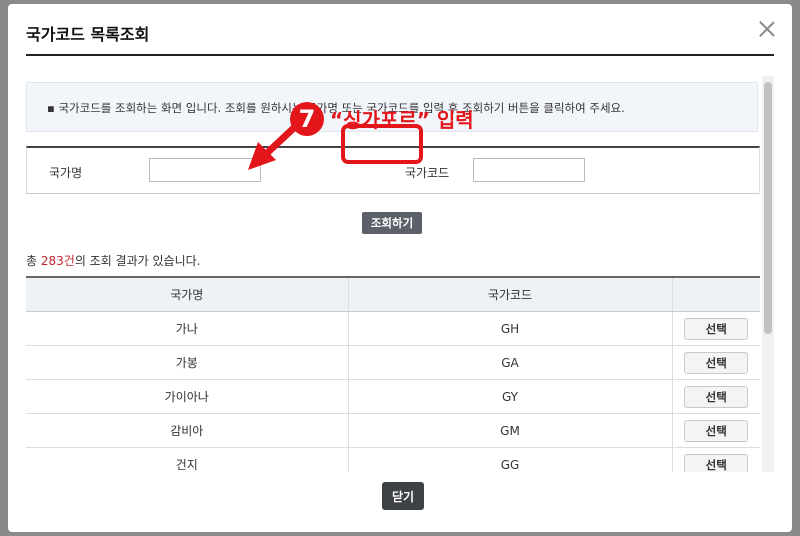 This screenshot has width=800, height=536. Describe the element at coordinates (392, 223) in the screenshot. I see `search-button: 조회하기` at that location.